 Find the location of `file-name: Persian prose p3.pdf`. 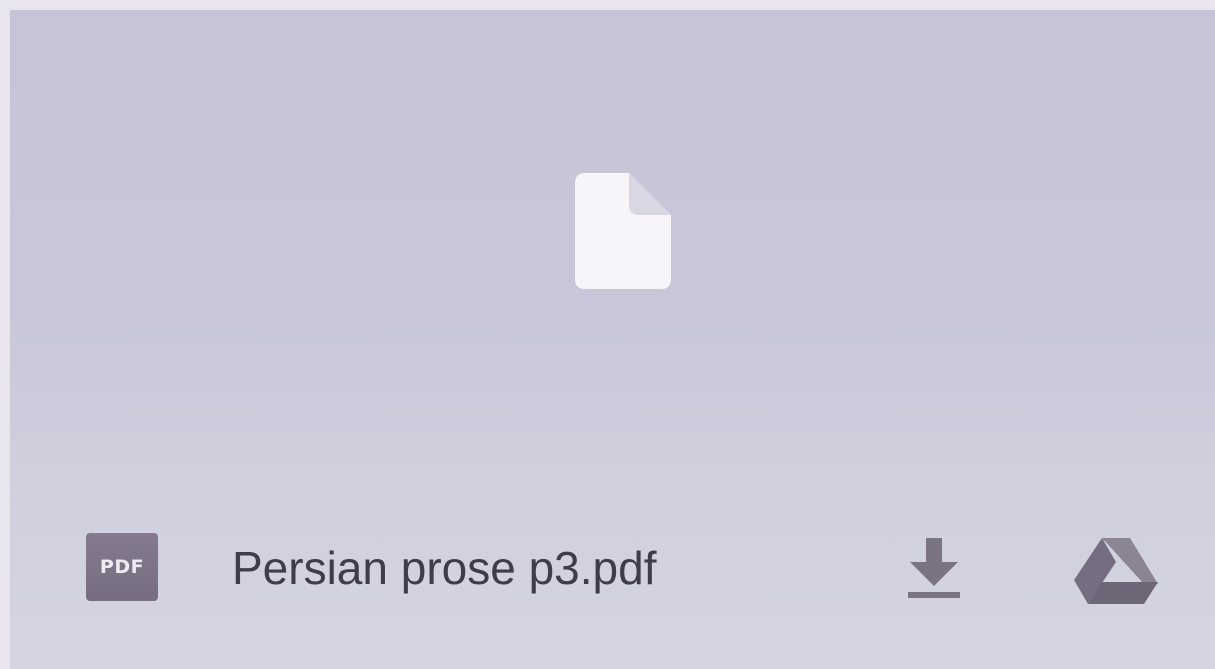

file-name: Persian prose p3.pdf is located at coordinates (444, 568).